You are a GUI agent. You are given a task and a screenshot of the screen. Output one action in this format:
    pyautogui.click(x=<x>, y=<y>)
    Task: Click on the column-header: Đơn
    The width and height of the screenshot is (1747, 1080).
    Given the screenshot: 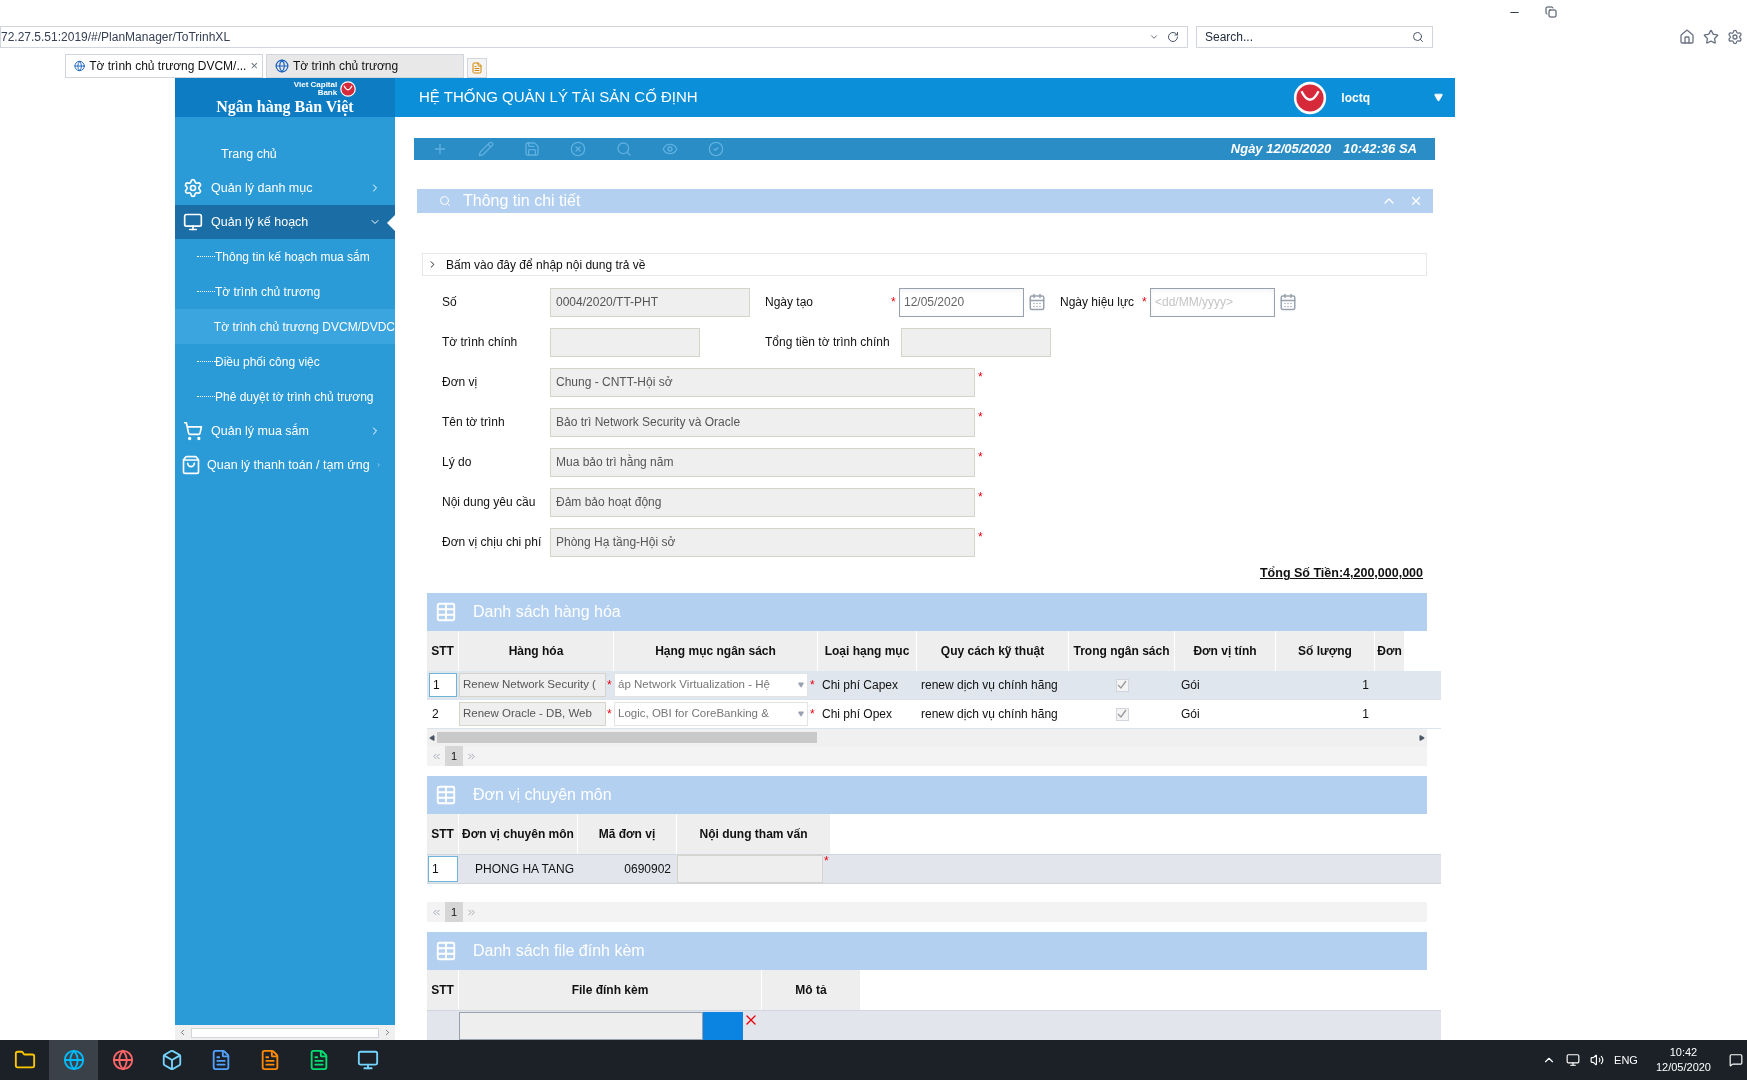 What is the action you would take?
    pyautogui.click(x=1390, y=651)
    